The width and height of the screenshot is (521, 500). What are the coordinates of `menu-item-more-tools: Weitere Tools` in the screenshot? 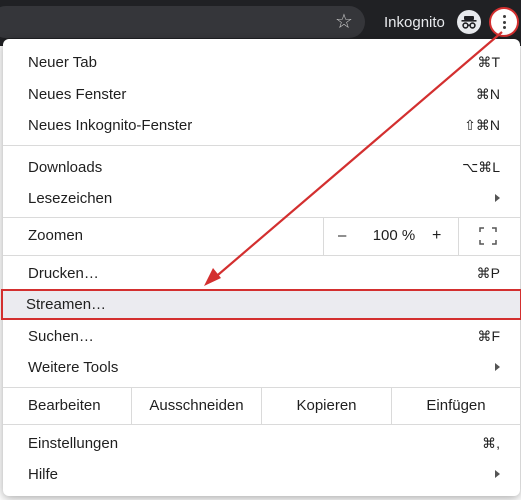 It's located at (261, 367).